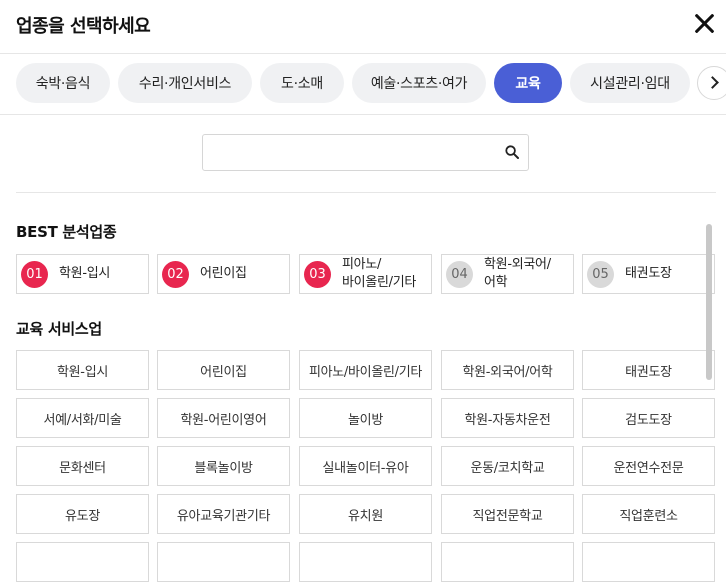 The width and height of the screenshot is (726, 582). Describe the element at coordinates (85, 273) in the screenshot. I see `best-item-label: 학원-입시` at that location.